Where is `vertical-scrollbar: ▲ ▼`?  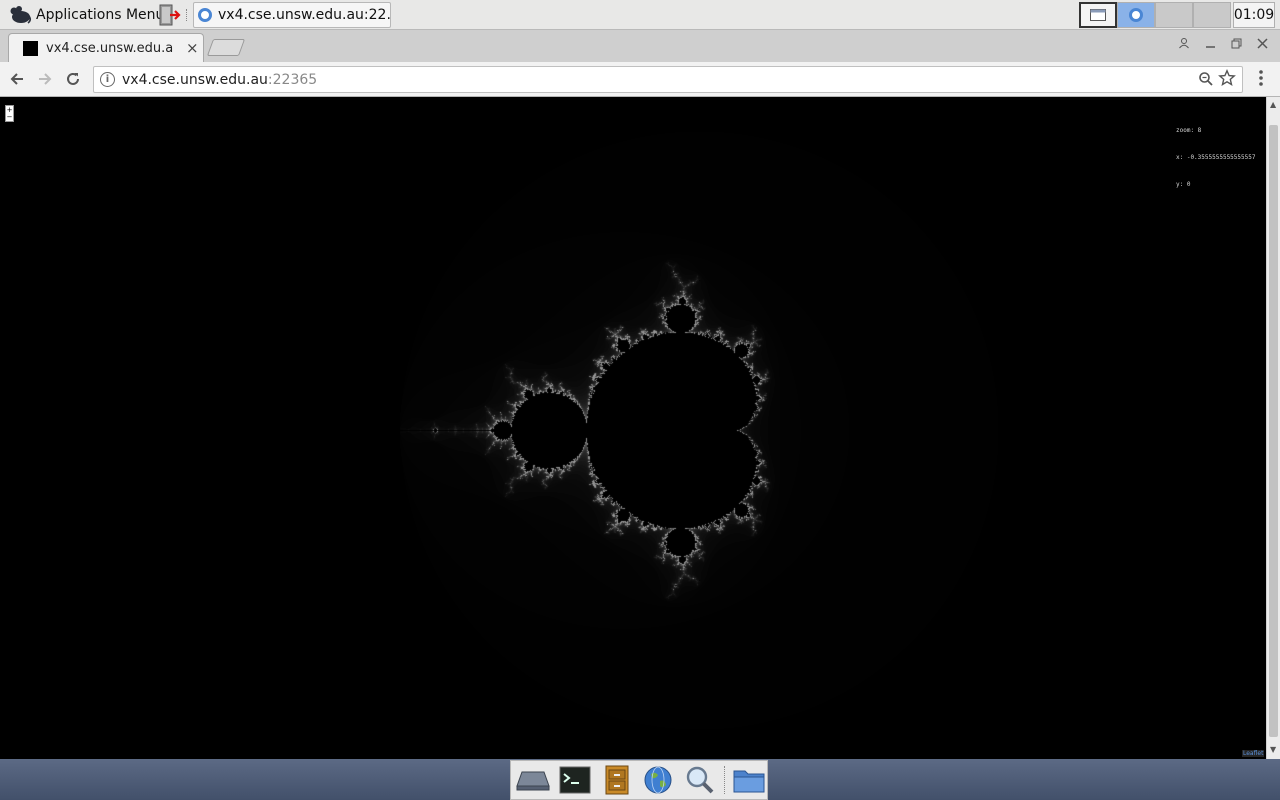
vertical-scrollbar: ▲ ▼ is located at coordinates (1273, 428).